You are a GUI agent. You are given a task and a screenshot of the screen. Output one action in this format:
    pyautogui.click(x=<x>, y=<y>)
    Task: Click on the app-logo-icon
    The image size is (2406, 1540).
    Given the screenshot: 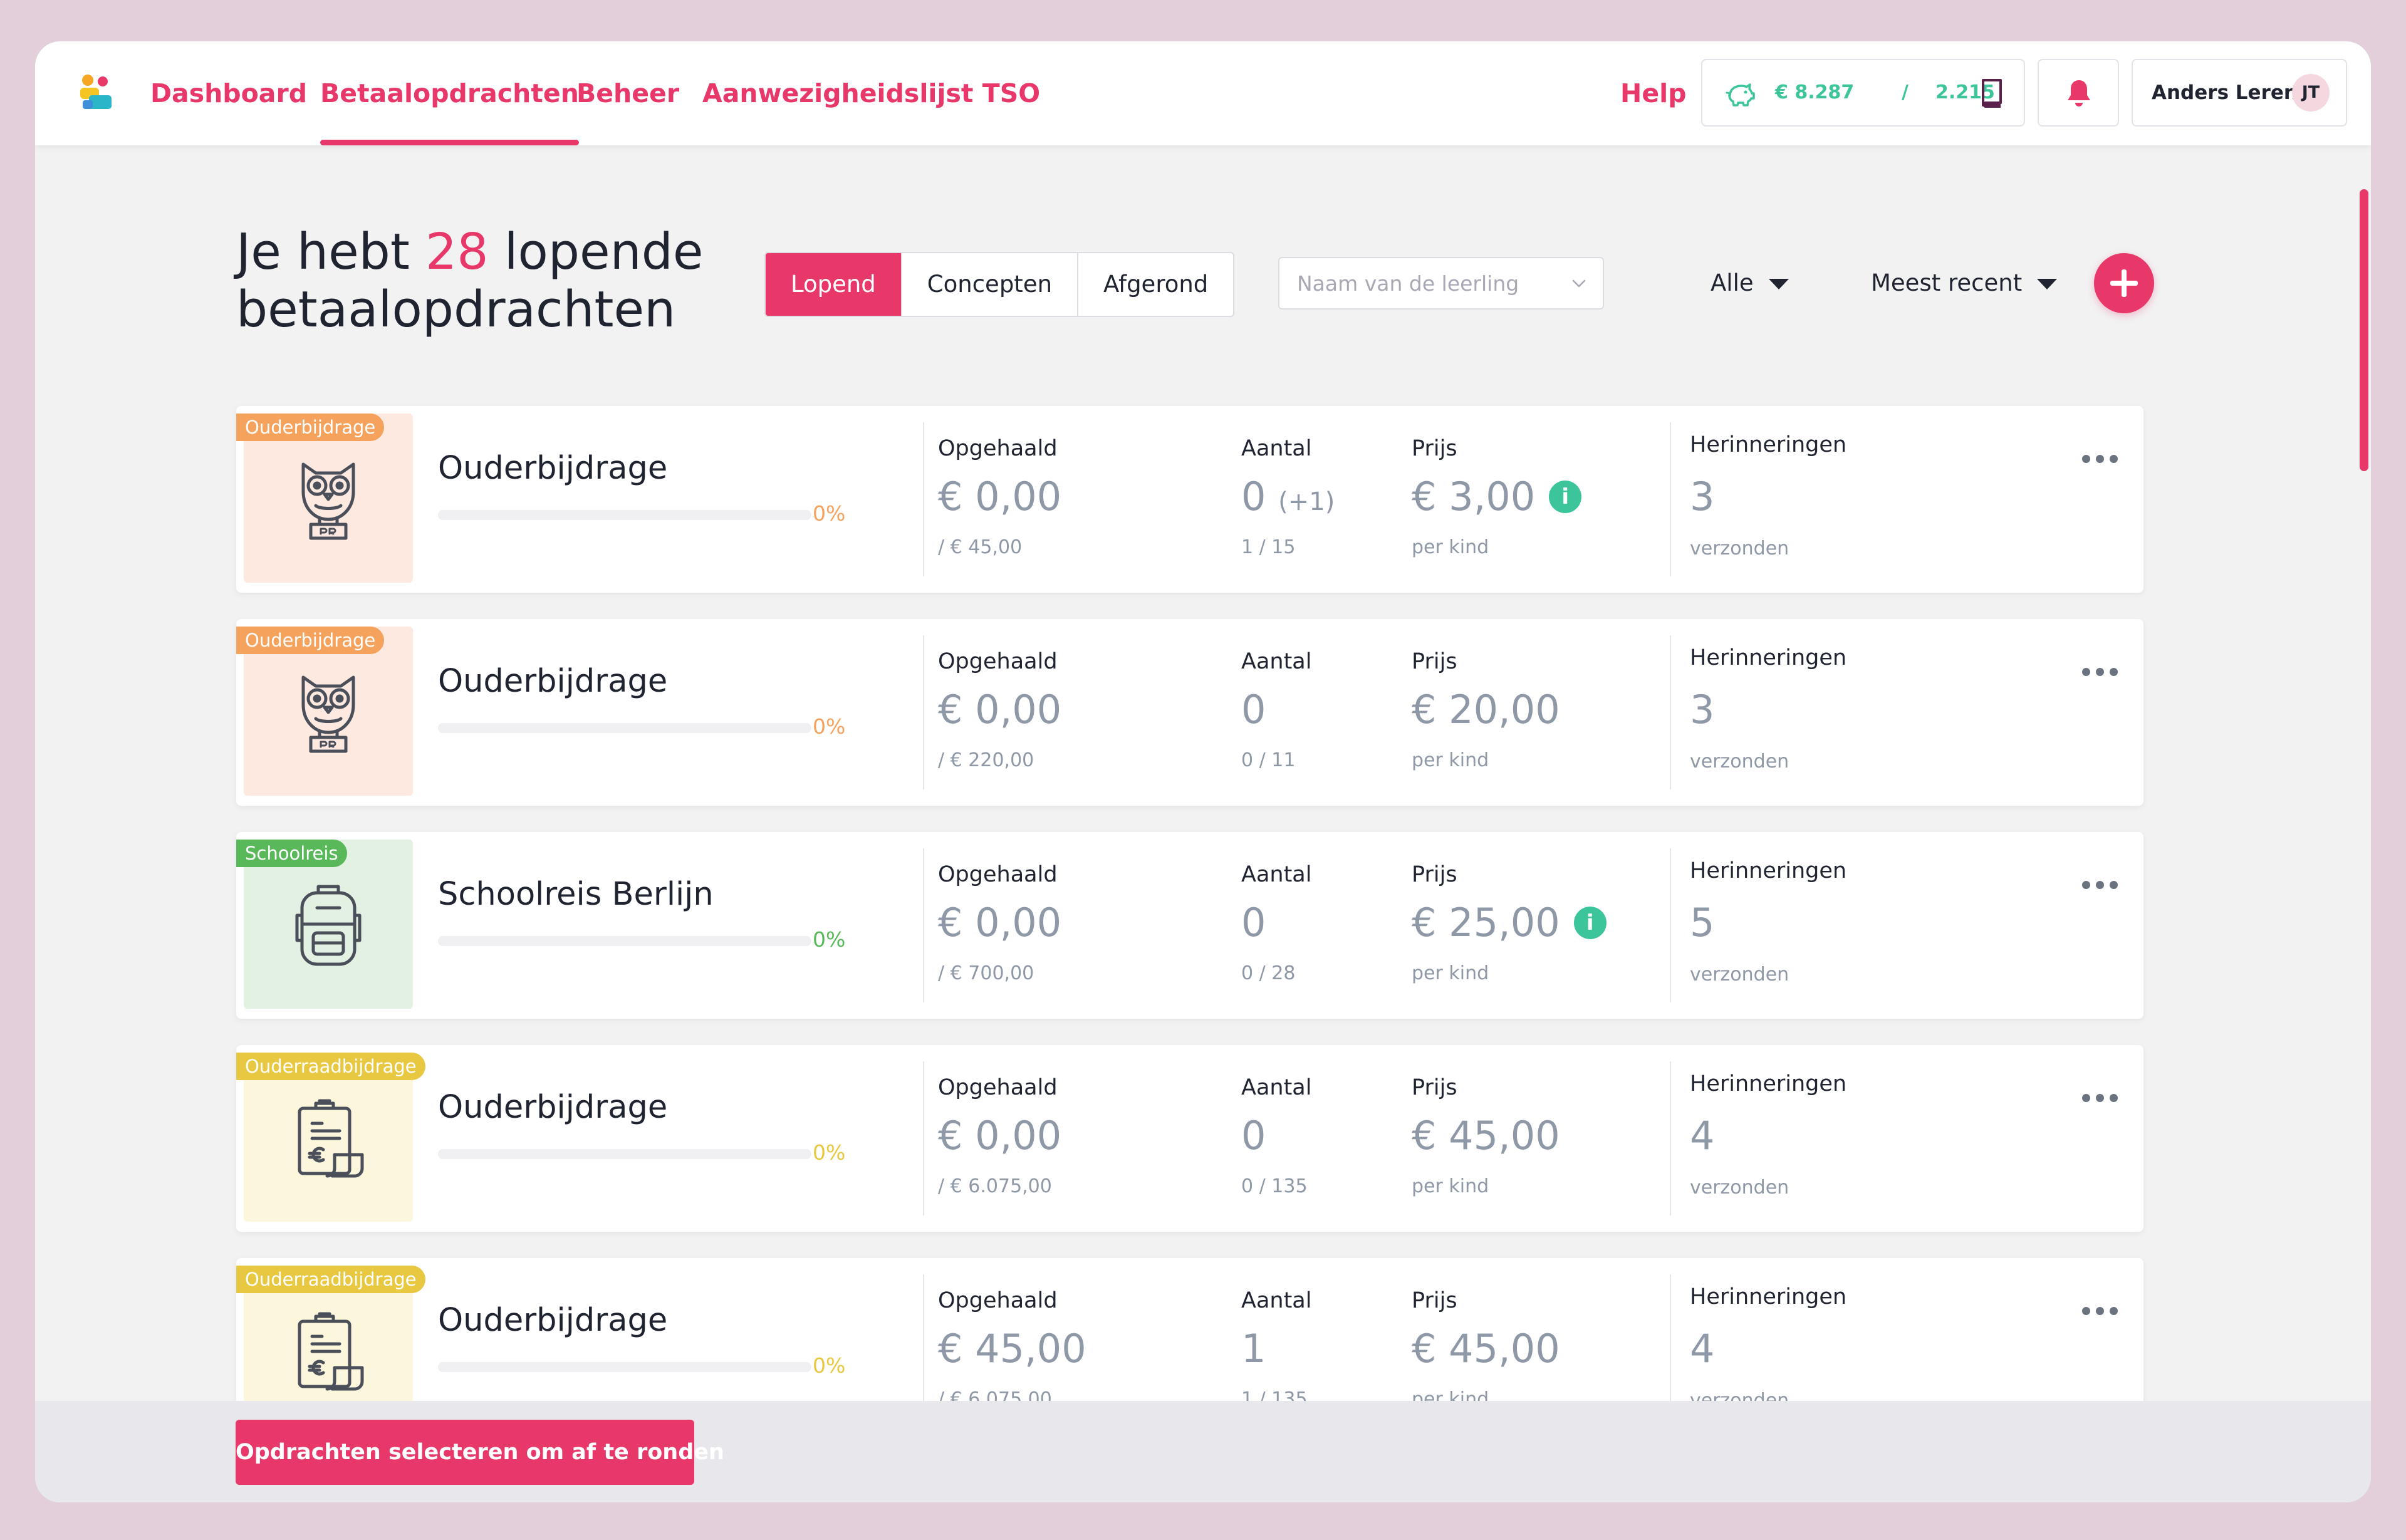 What is the action you would take?
    pyautogui.click(x=96, y=93)
    